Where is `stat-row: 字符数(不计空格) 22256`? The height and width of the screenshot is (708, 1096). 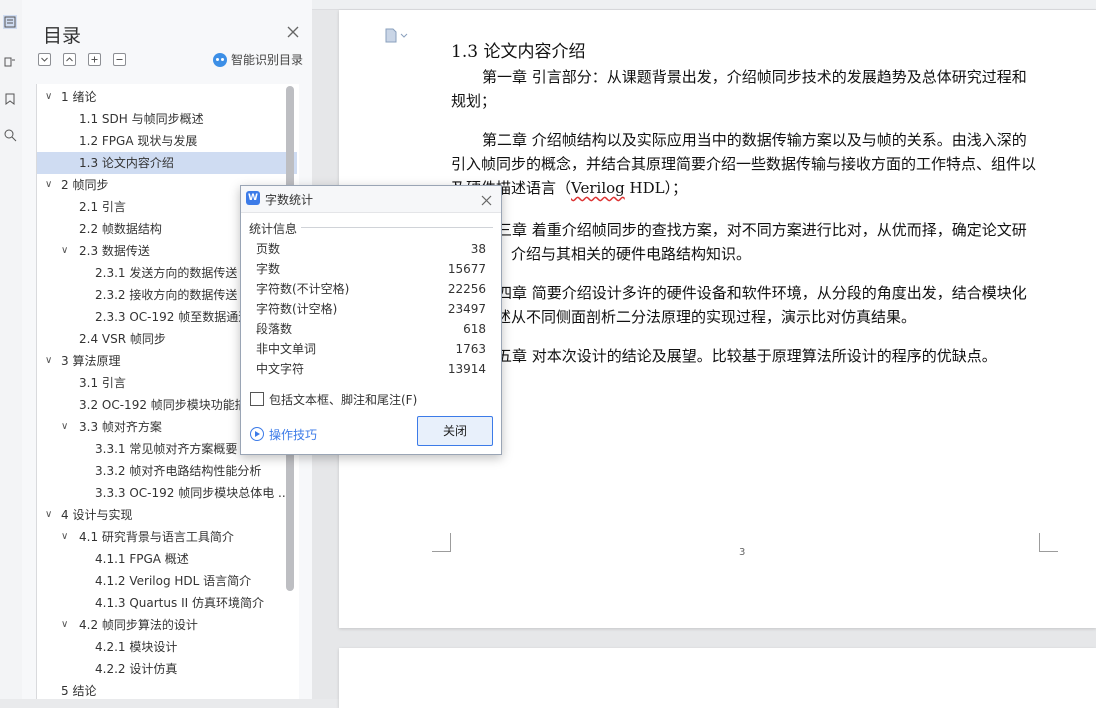 stat-row: 字符数(不计空格) 22256 is located at coordinates (371, 289).